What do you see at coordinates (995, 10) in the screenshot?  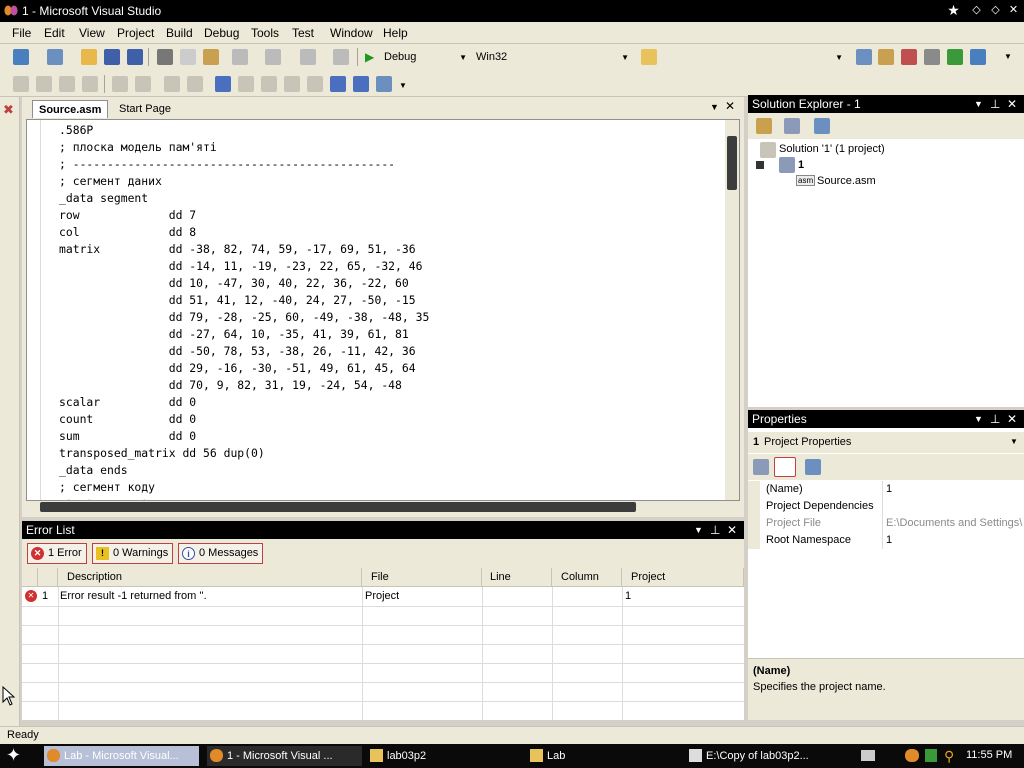 I see `maximize-button: ◇` at bounding box center [995, 10].